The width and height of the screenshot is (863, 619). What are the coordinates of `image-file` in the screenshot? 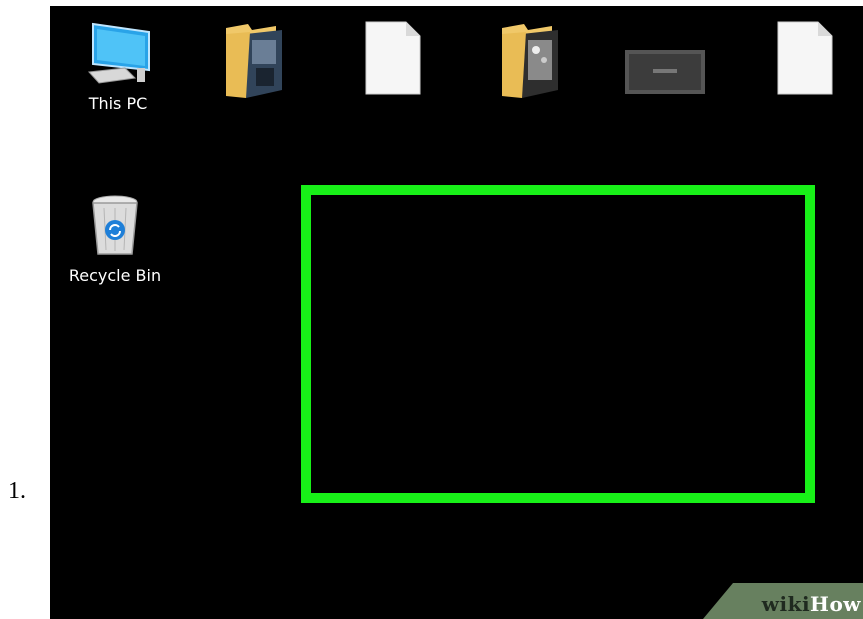 It's located at (665, 74).